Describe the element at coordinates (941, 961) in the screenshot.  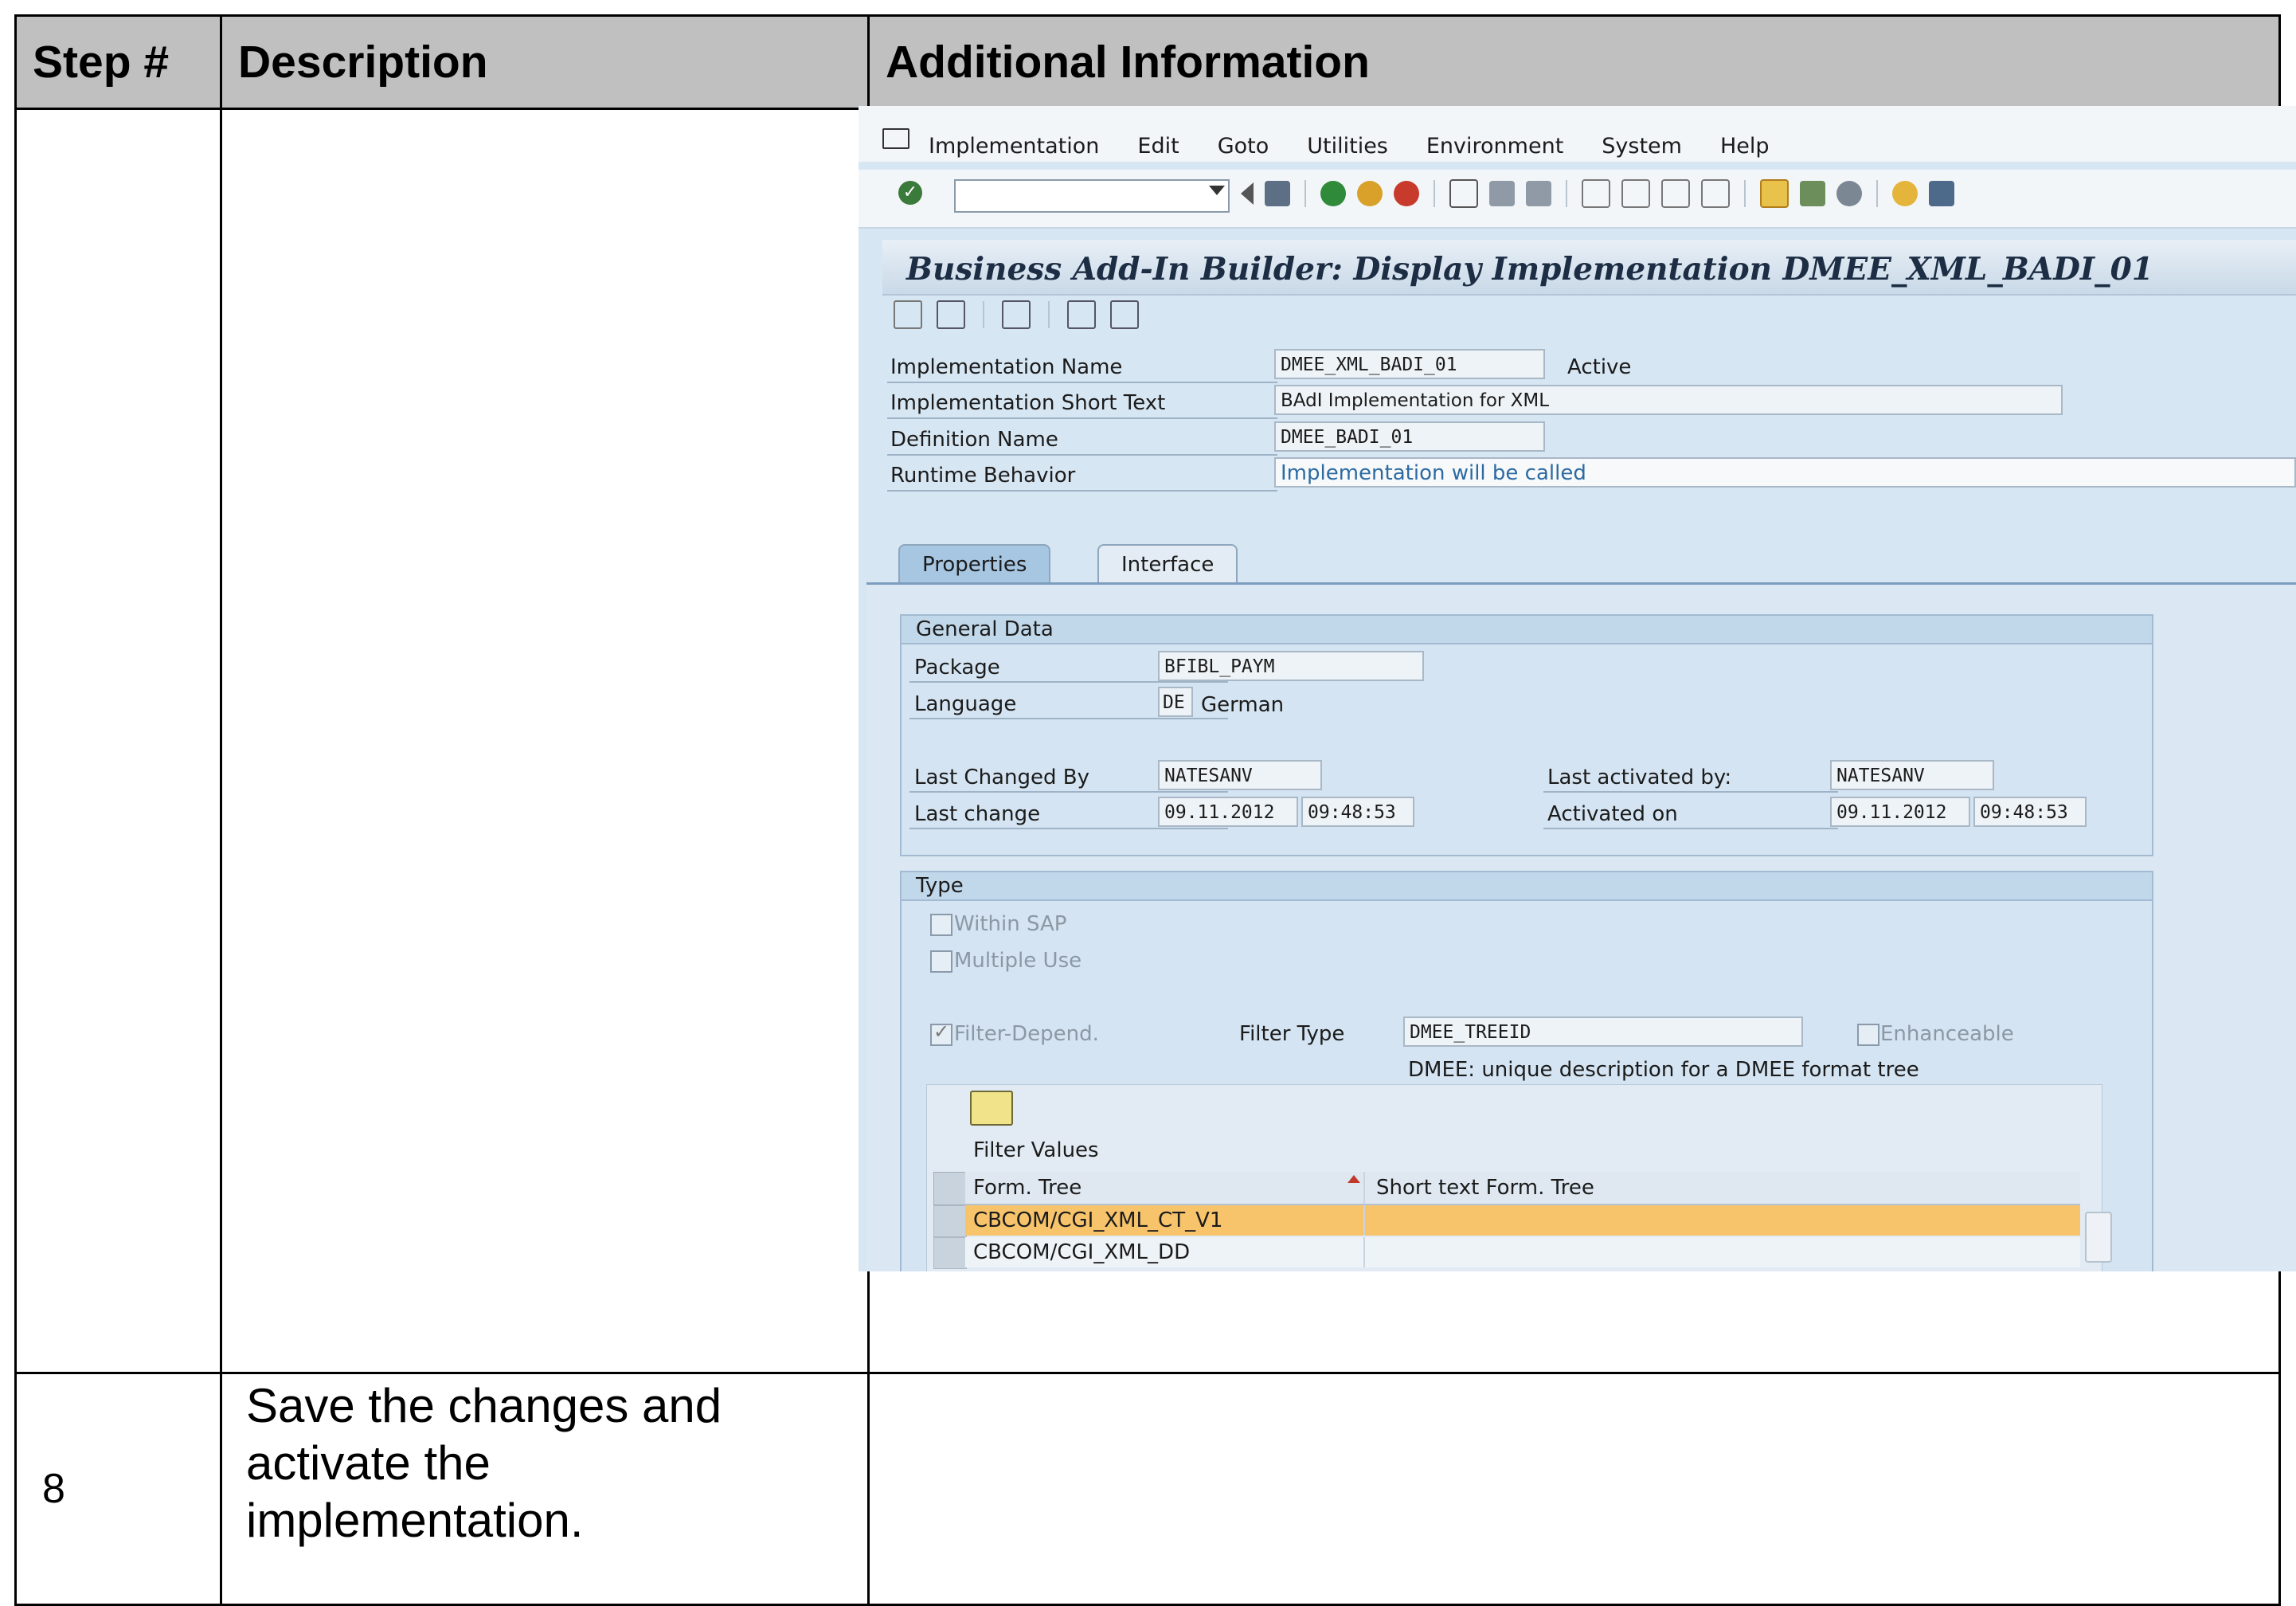
I see `multiple-use-checkbox` at that location.